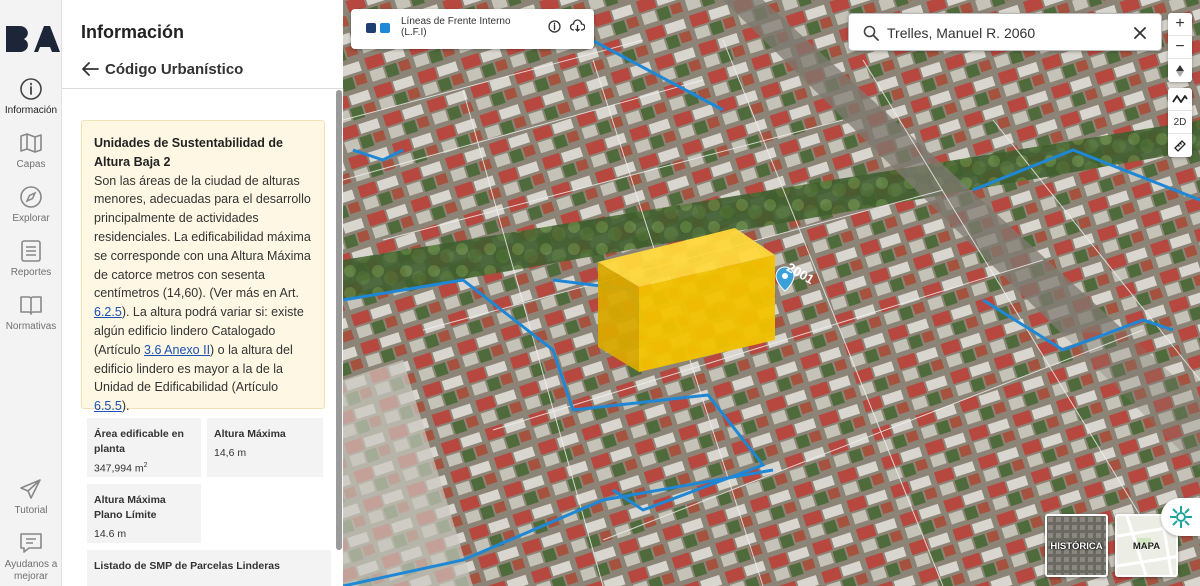 The width and height of the screenshot is (1200, 586). I want to click on nav-label: Capas, so click(31, 164).